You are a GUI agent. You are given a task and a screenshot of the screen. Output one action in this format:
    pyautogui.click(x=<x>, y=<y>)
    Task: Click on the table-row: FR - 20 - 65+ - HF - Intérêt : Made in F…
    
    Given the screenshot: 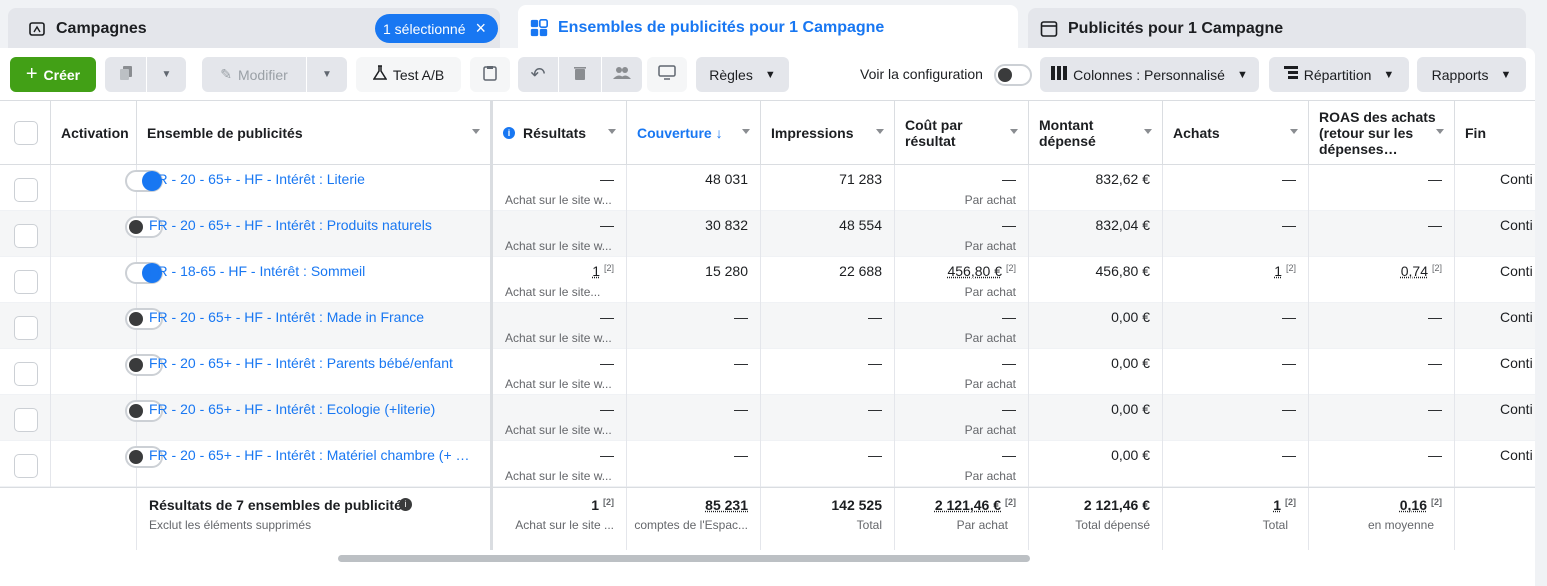 What is the action you would take?
    pyautogui.click(x=767, y=326)
    